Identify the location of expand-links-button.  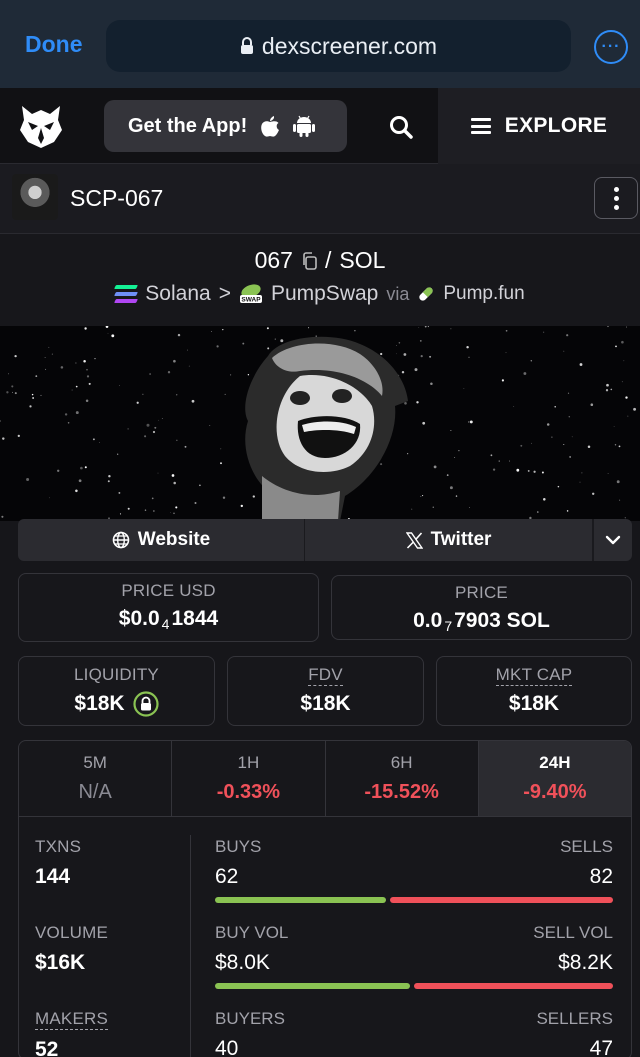
(612, 540).